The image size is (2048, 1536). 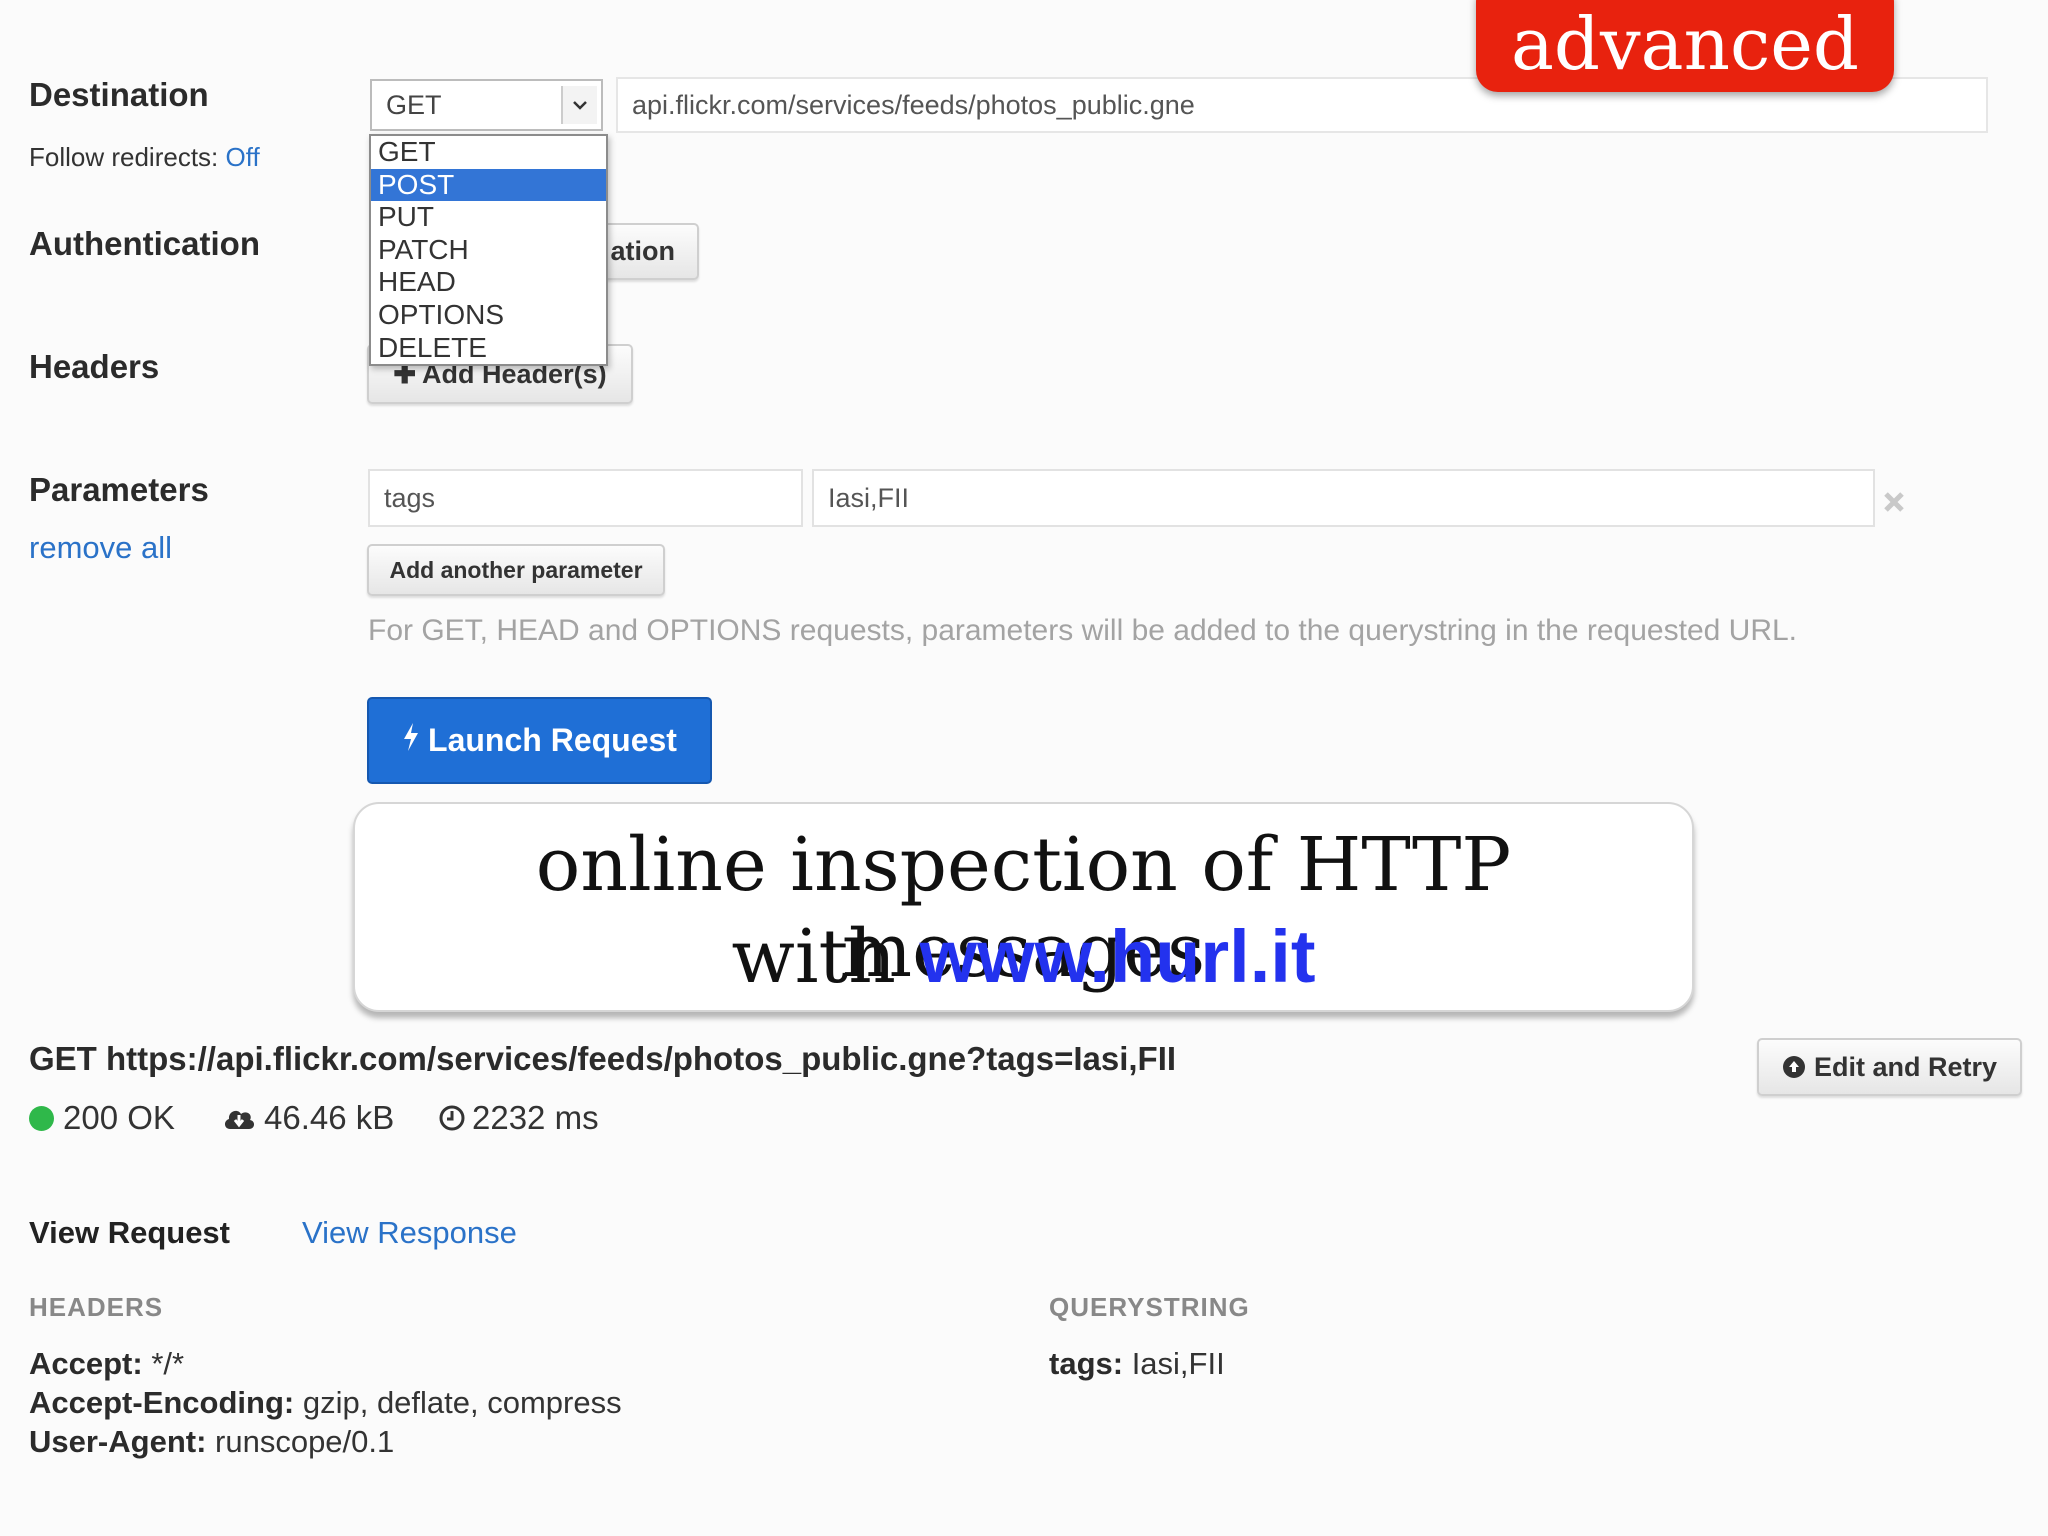 What do you see at coordinates (1343, 498) in the screenshot?
I see `param-value-input: Iasi,FII` at bounding box center [1343, 498].